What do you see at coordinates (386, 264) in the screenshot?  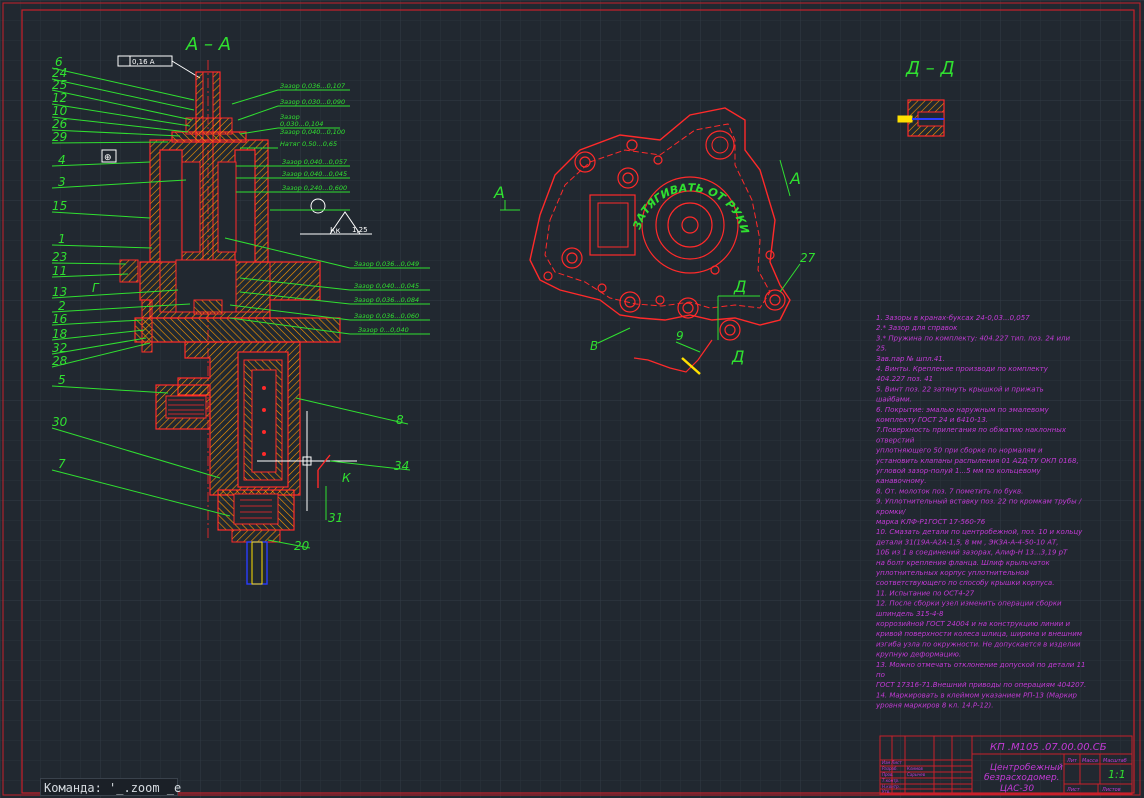 I see `svg-text: Зазор 0,036...0,049` at bounding box center [386, 264].